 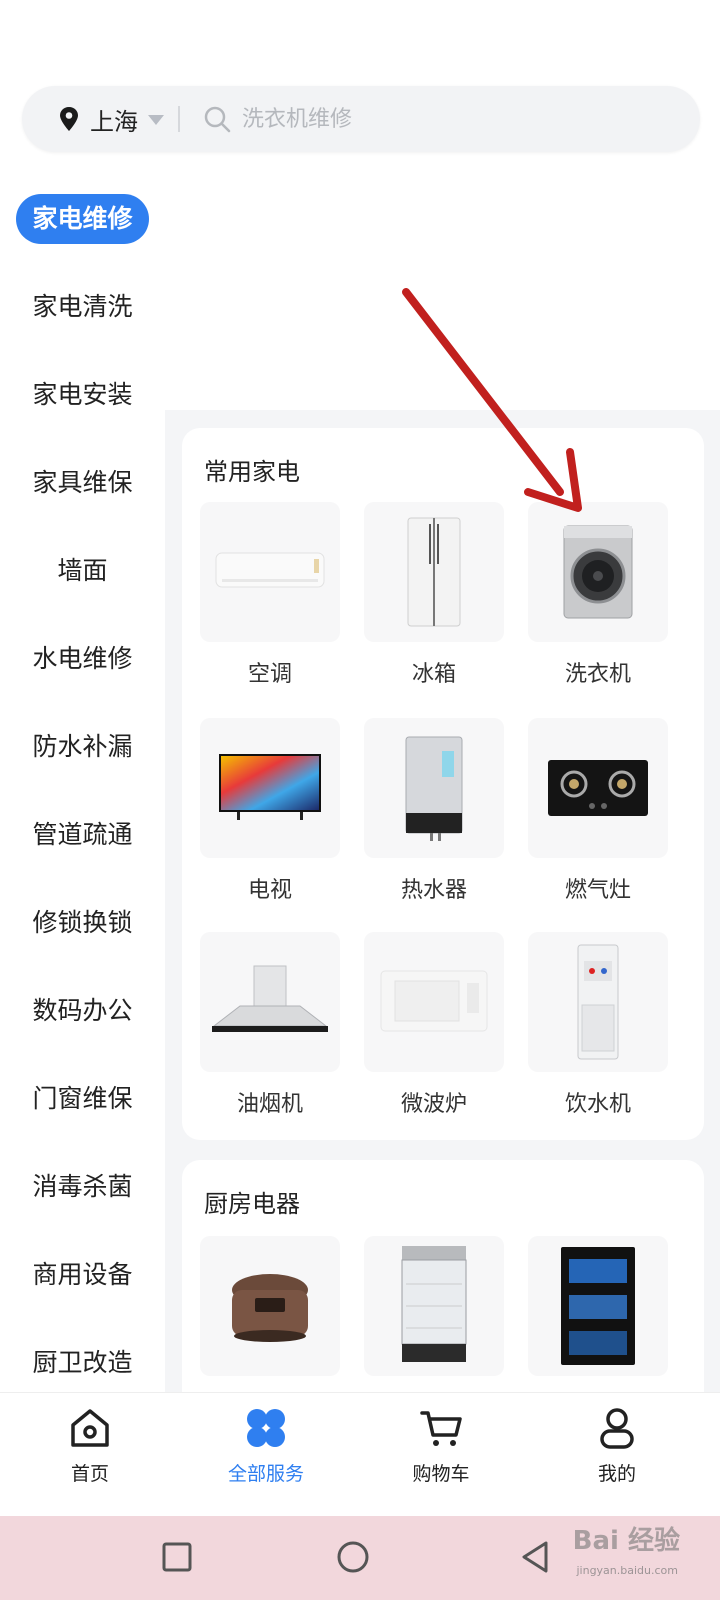 I want to click on microwave-icon, so click(x=434, y=1002).